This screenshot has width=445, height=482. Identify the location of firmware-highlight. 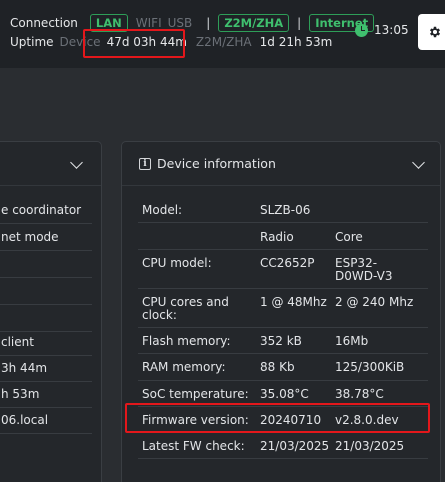
(277, 418).